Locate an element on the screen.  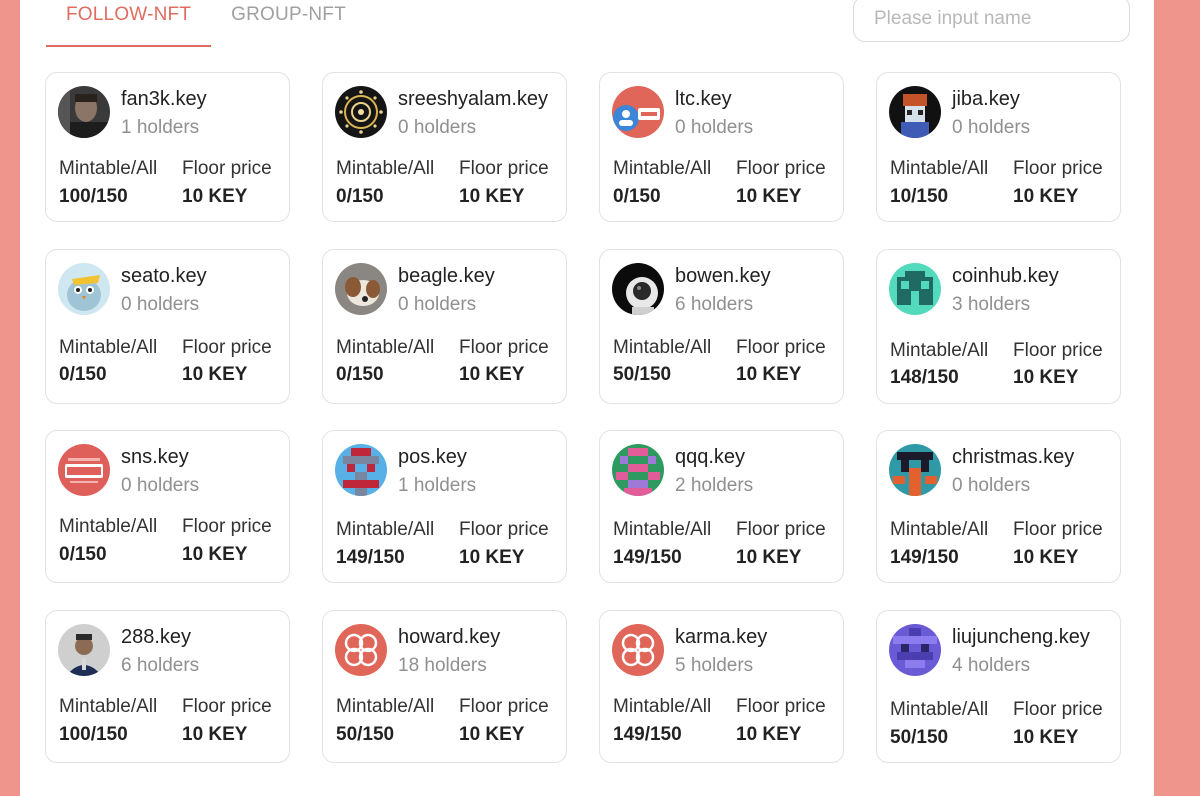
search-input is located at coordinates (996, 19).